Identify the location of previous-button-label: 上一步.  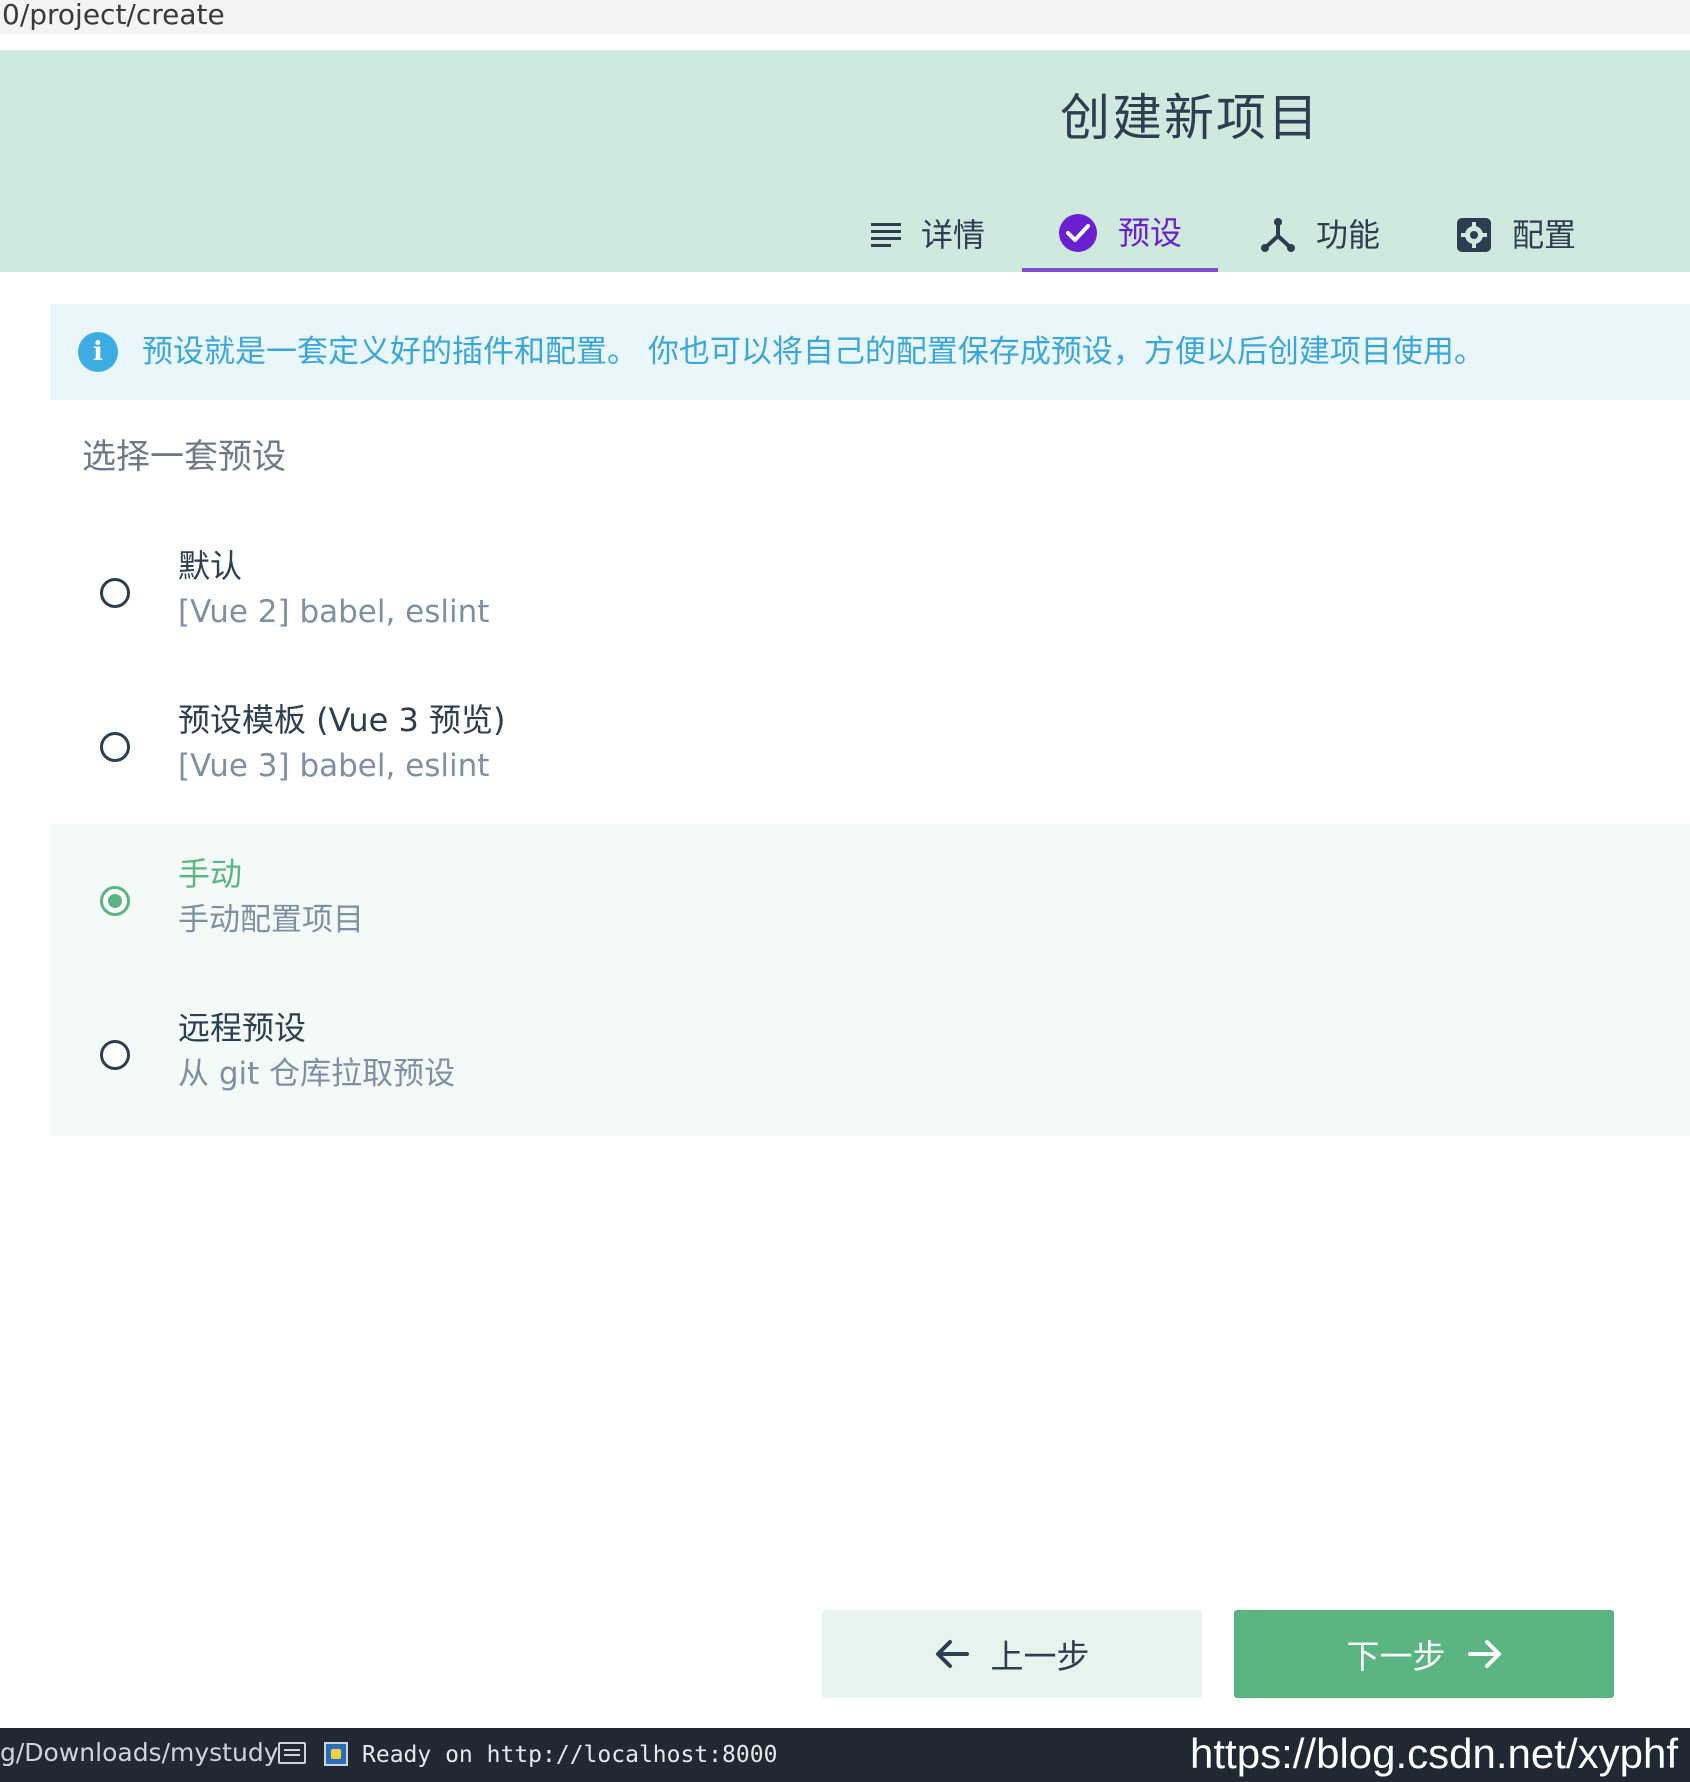
(1040, 1656).